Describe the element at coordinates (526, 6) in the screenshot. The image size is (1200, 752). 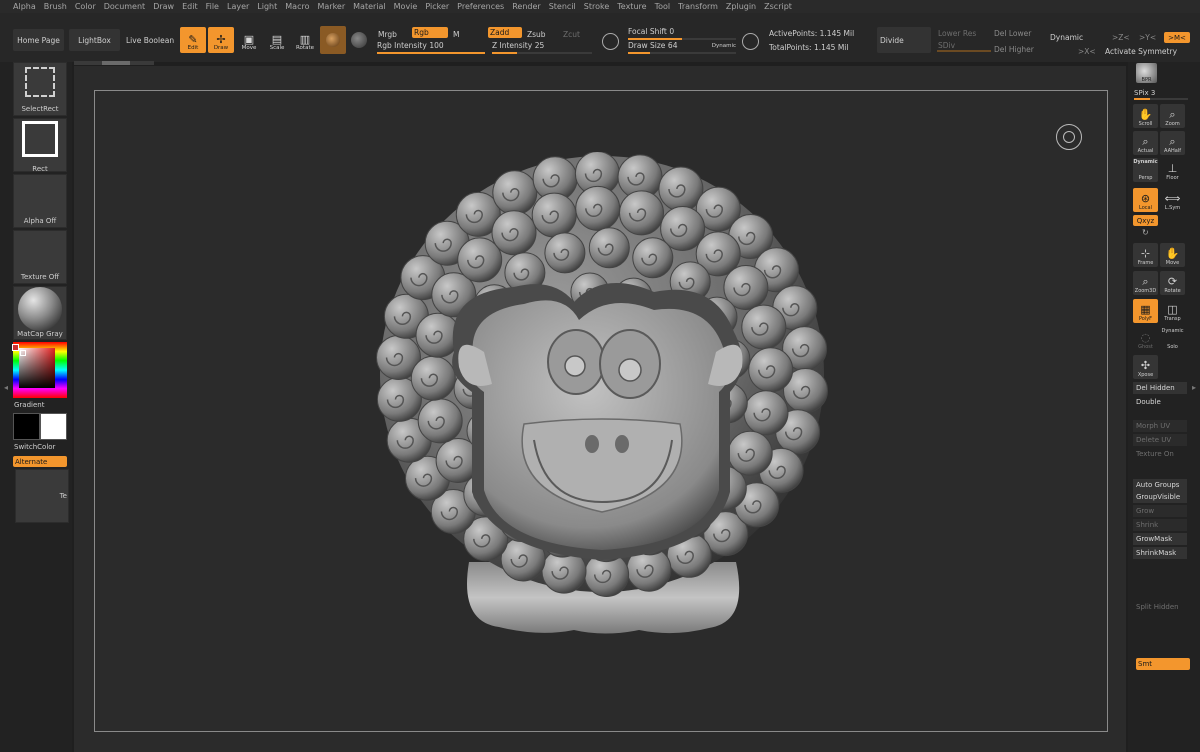
I see `menu-item-render: Render` at that location.